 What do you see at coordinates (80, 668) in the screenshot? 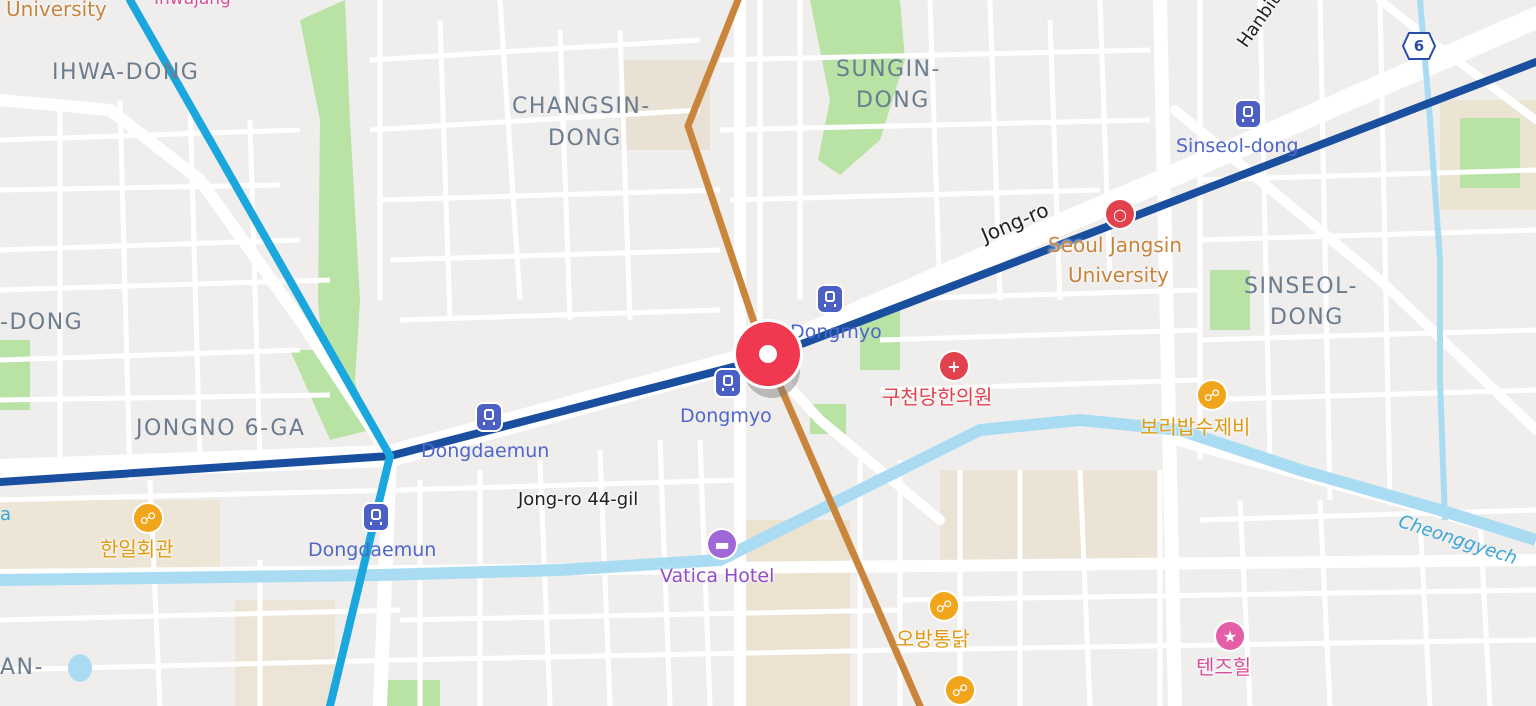
I see `pond` at bounding box center [80, 668].